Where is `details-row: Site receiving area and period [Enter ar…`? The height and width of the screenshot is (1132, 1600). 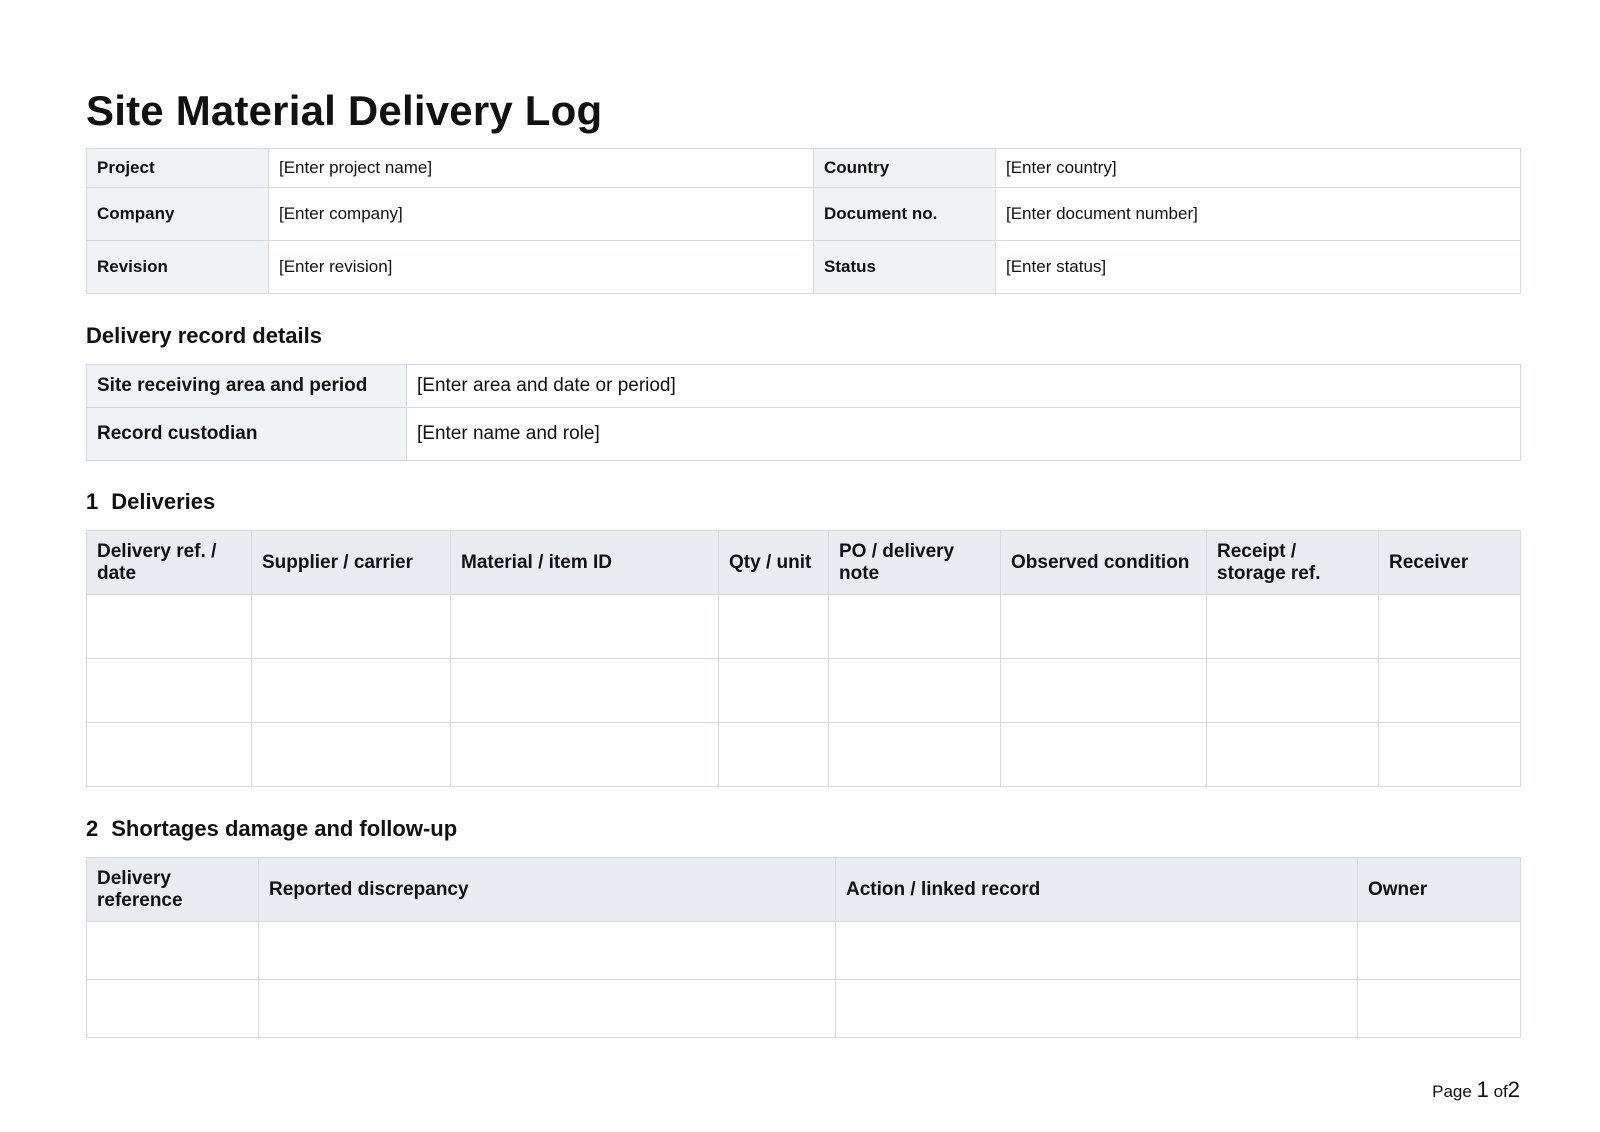
details-row: Site receiving area and period [Enter ar… is located at coordinates (803, 386).